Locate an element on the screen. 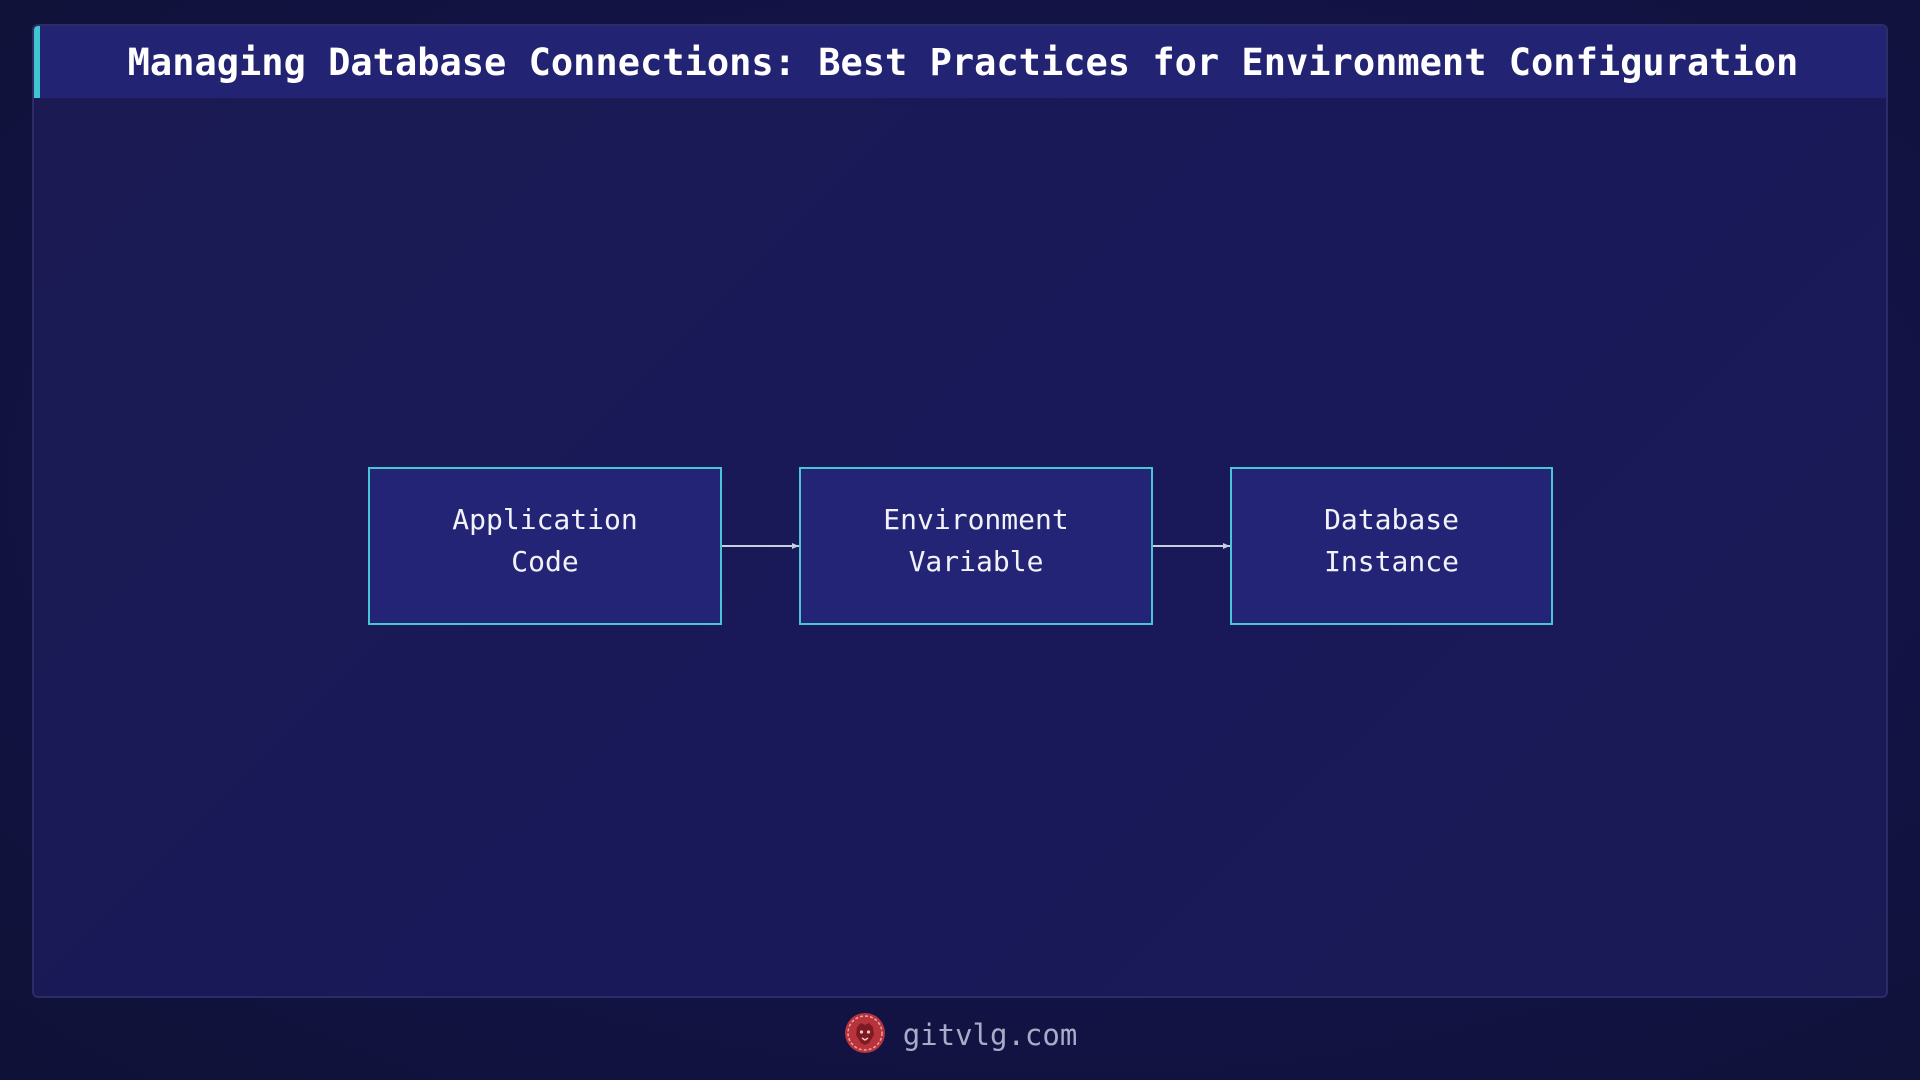 This screenshot has height=1080, width=1920. node-label: Application Code is located at coordinates (545, 540).